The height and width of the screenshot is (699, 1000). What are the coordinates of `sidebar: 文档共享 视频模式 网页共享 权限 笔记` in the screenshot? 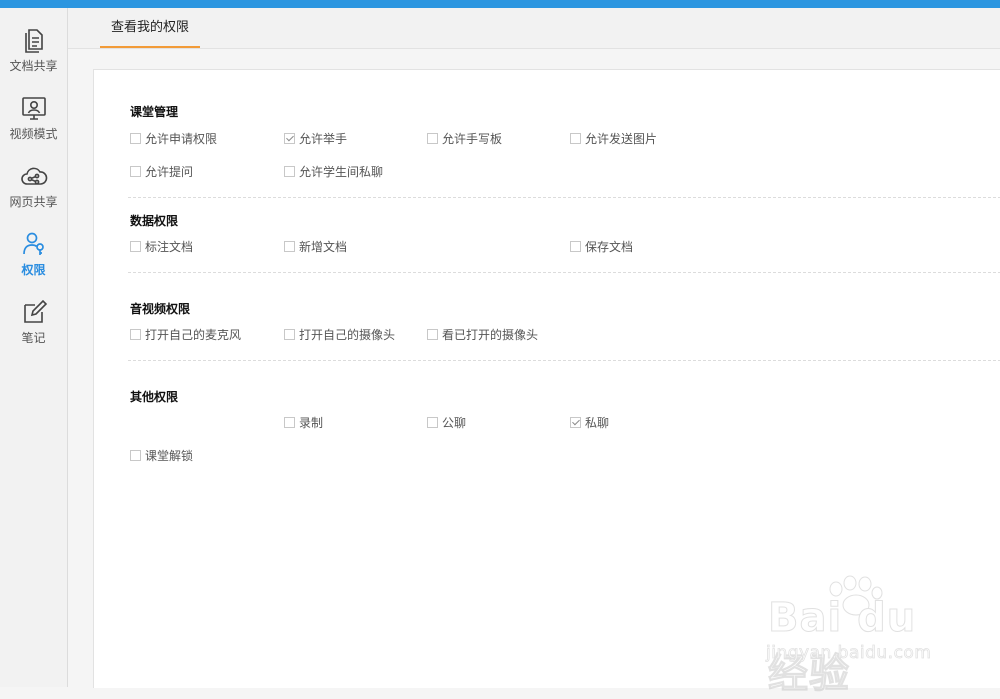 It's located at (34, 347).